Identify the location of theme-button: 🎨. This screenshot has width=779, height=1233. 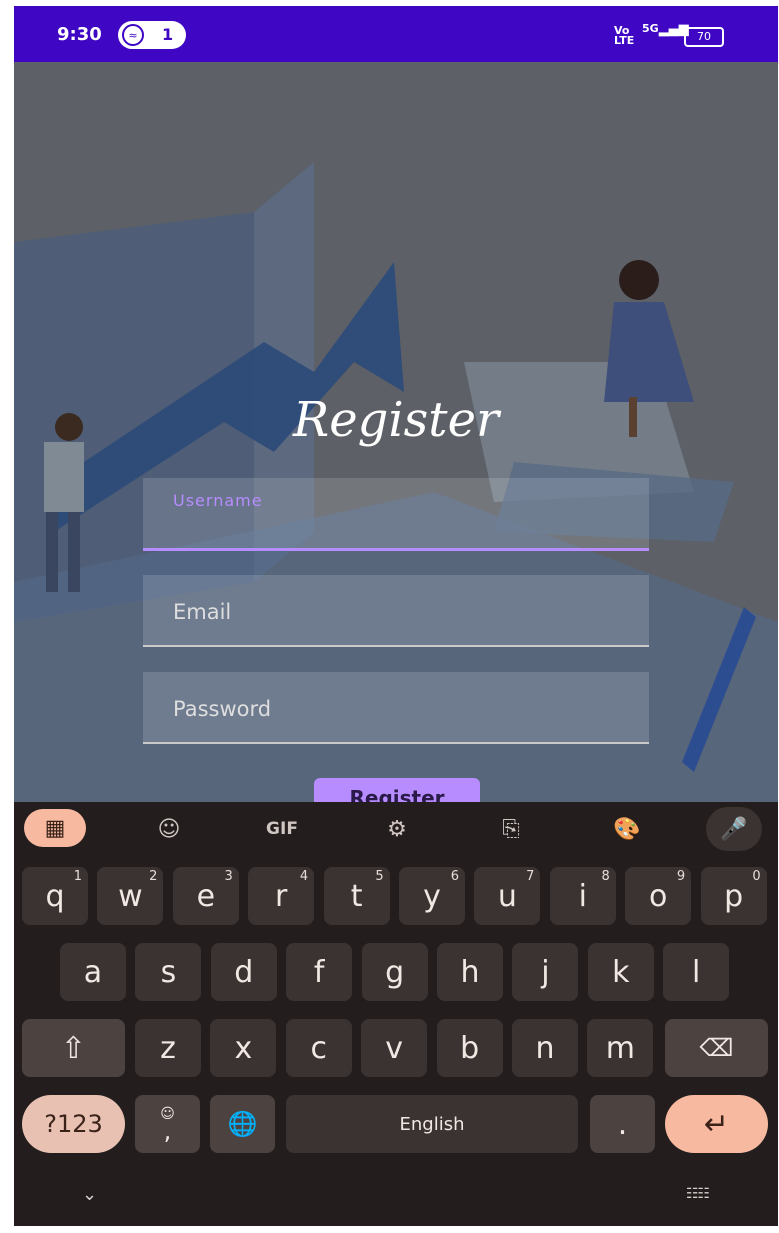
(627, 829).